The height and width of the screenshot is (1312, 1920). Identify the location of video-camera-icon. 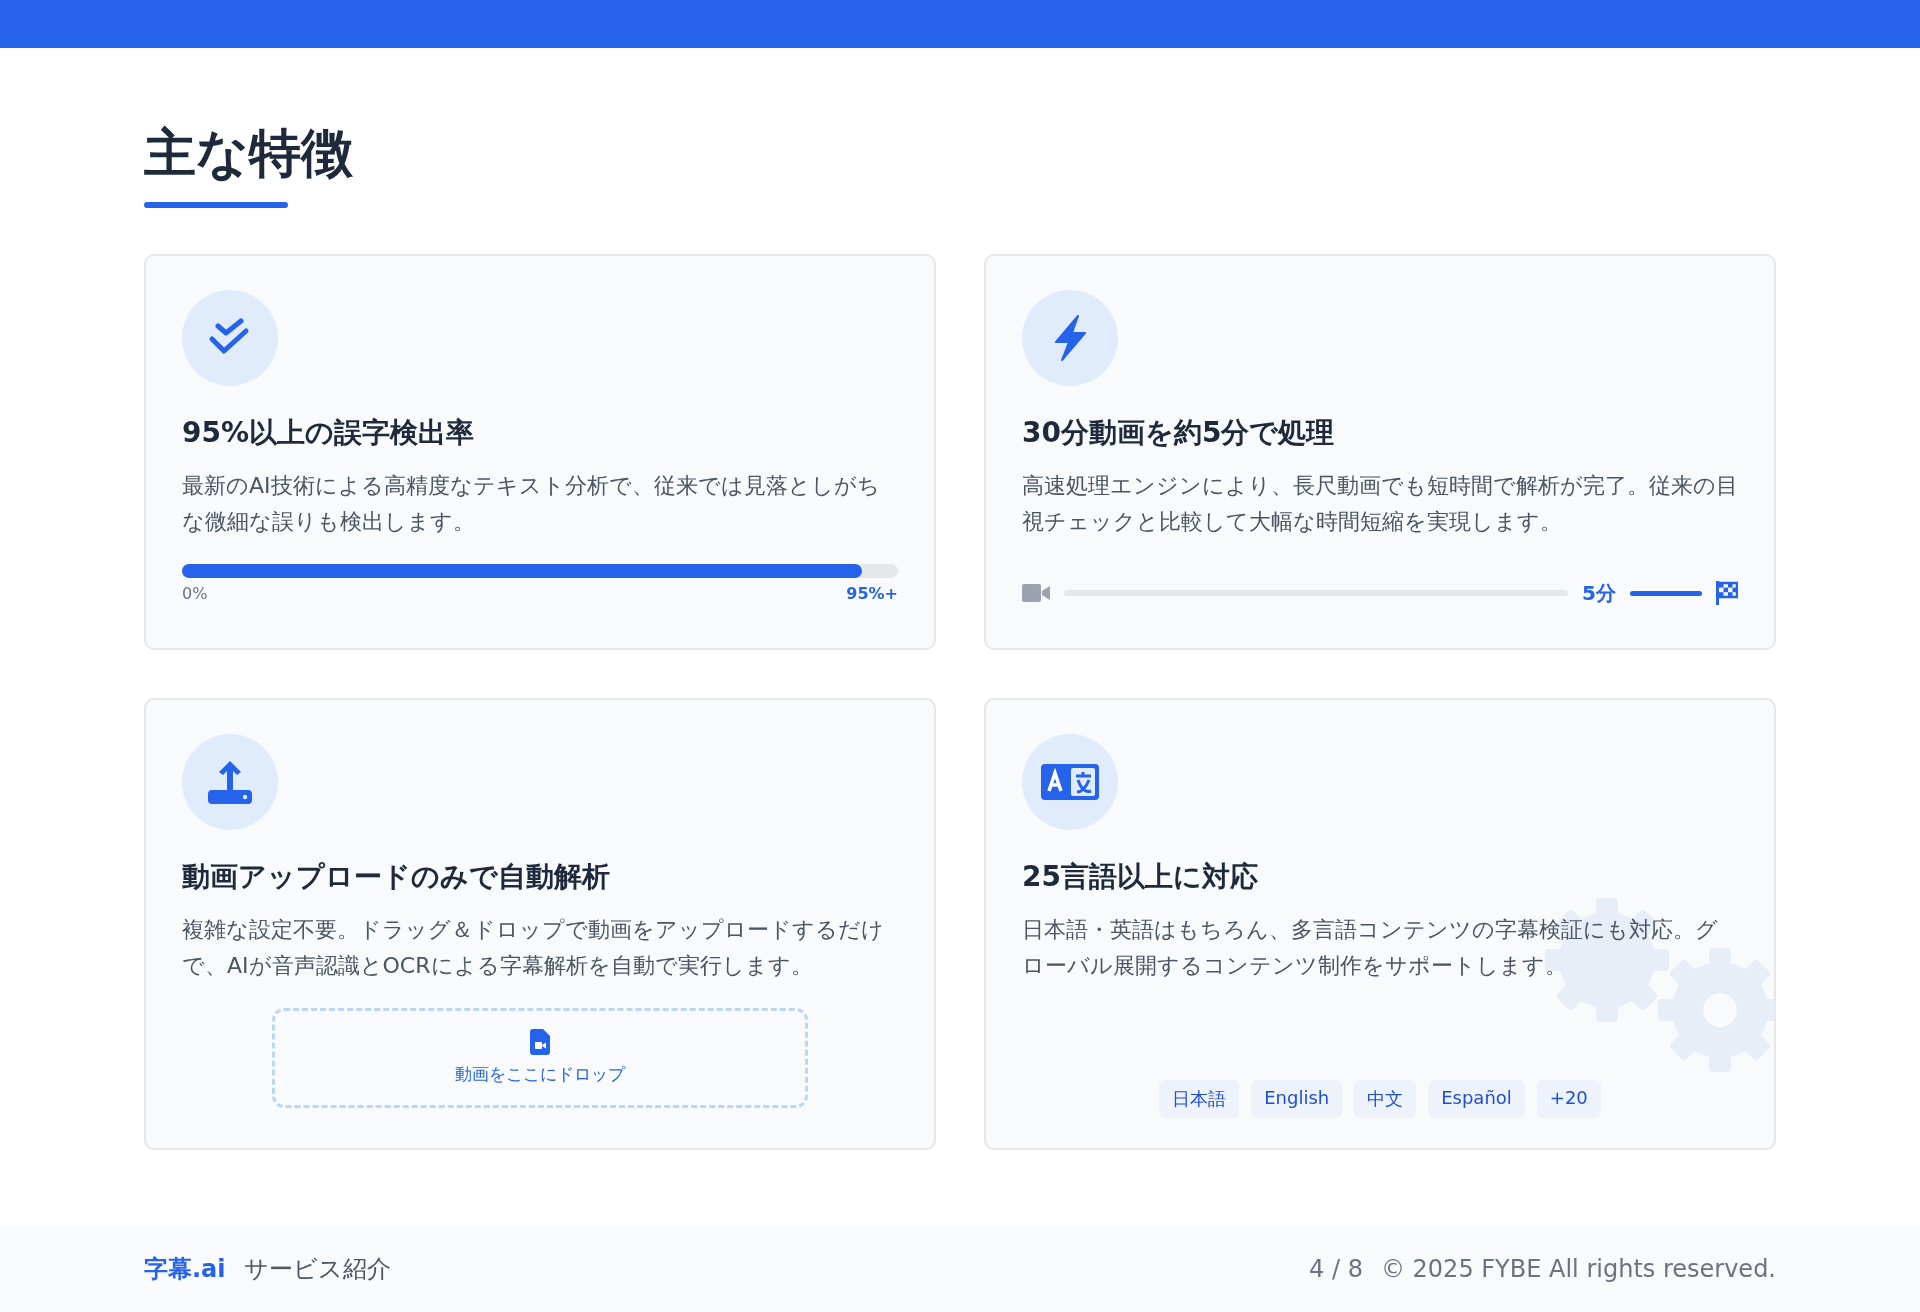
(1036, 593).